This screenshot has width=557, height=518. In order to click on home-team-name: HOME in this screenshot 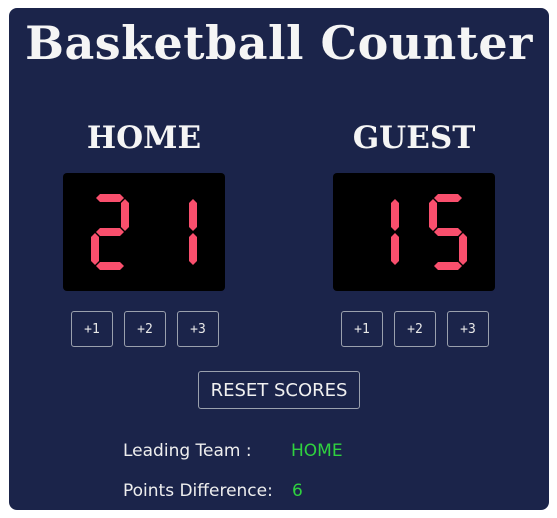, I will do `click(144, 138)`.